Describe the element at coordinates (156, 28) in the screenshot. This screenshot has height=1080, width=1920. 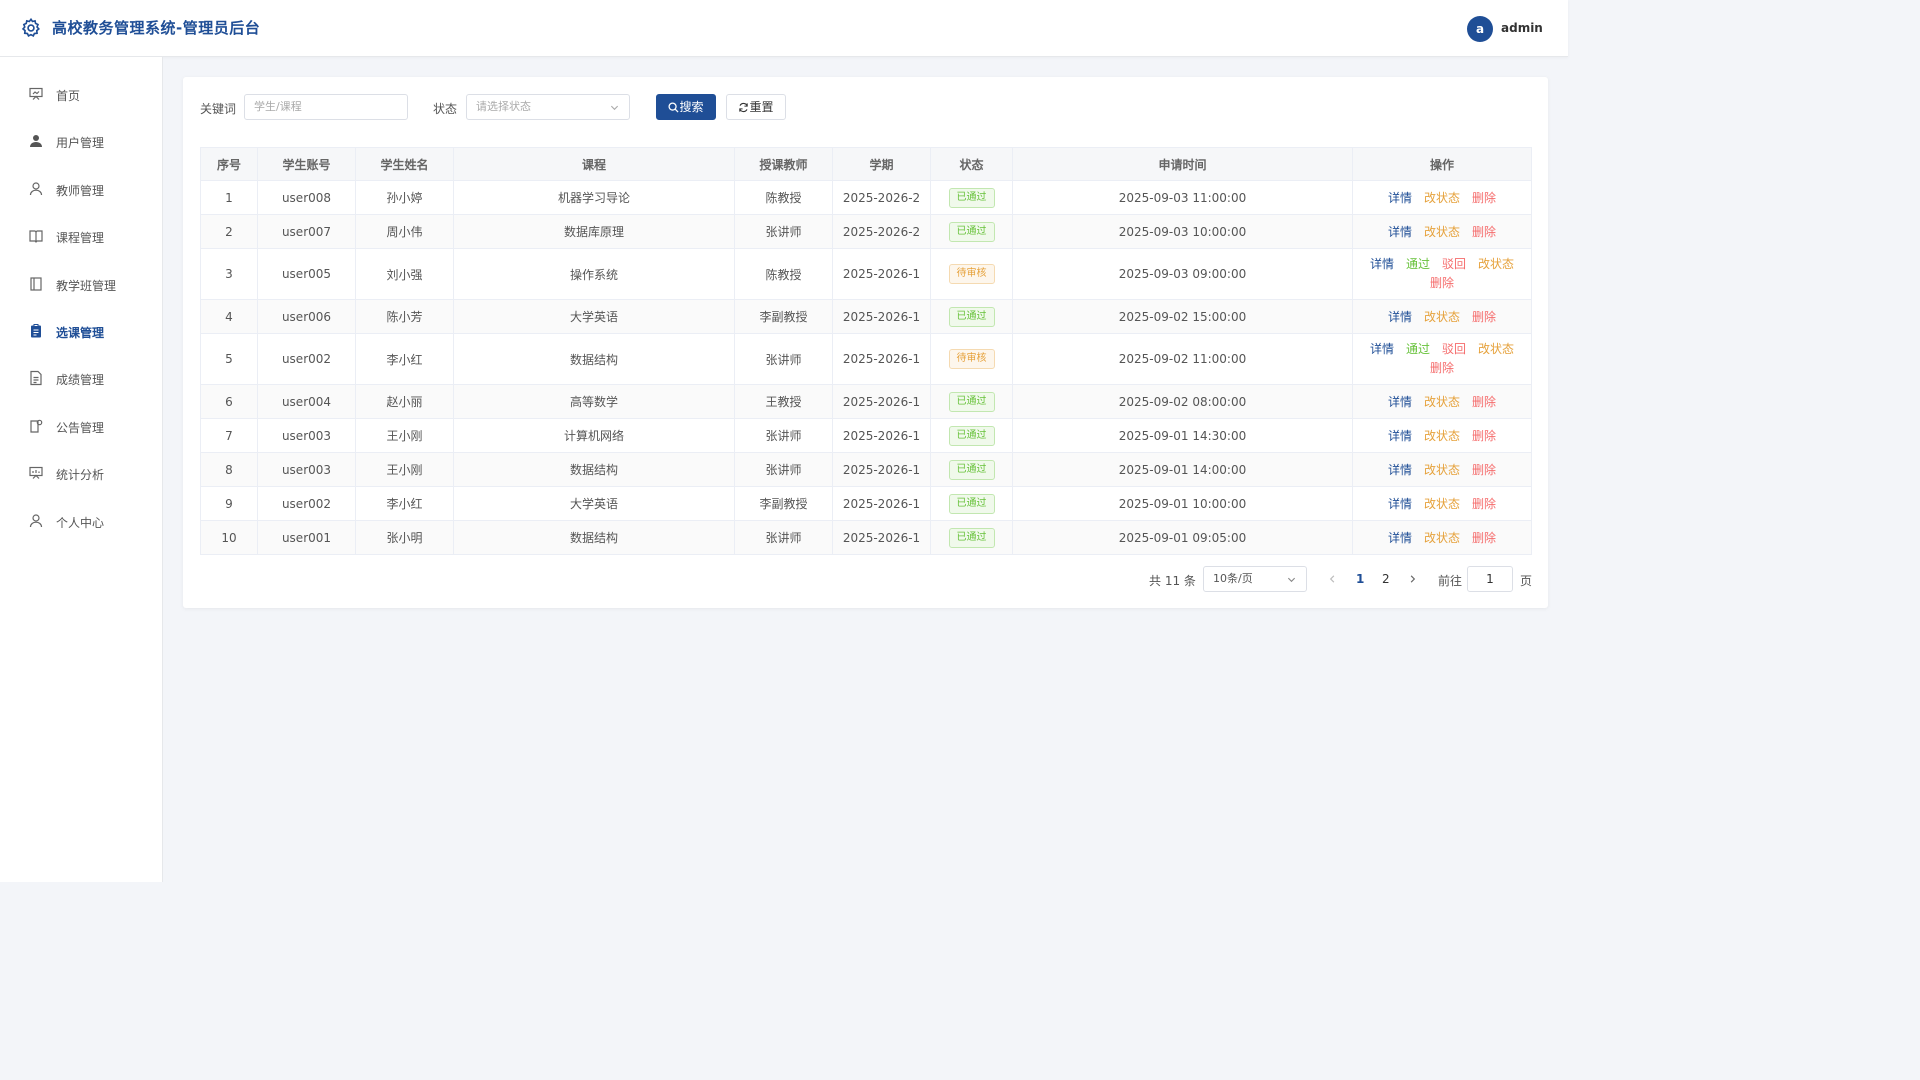
I see `app-title: 高校教务管理系统-管理员后台` at that location.